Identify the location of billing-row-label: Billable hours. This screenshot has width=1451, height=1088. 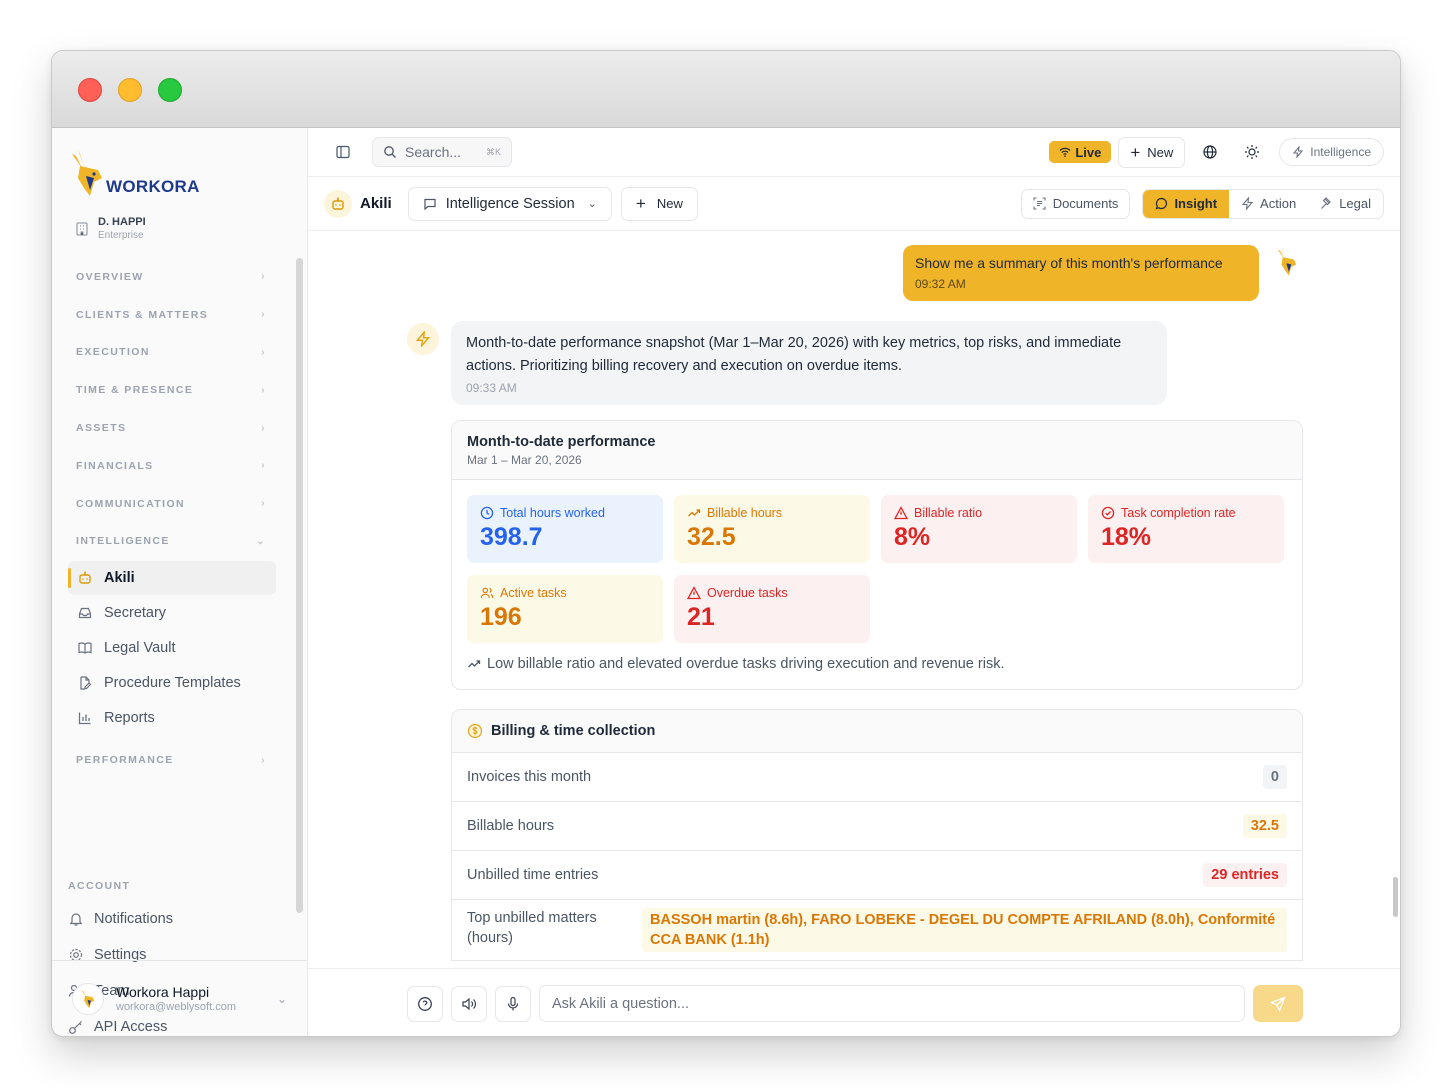
(511, 826).